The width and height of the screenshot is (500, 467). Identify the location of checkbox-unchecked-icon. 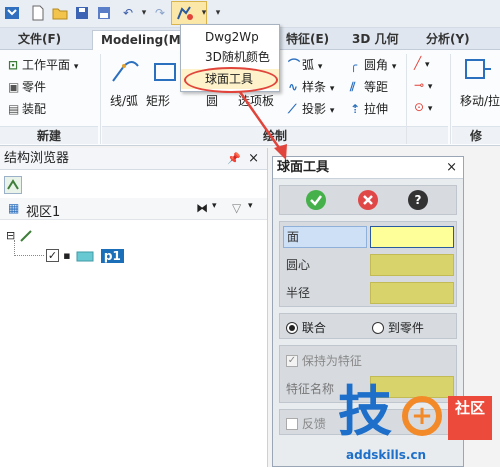
(292, 423).